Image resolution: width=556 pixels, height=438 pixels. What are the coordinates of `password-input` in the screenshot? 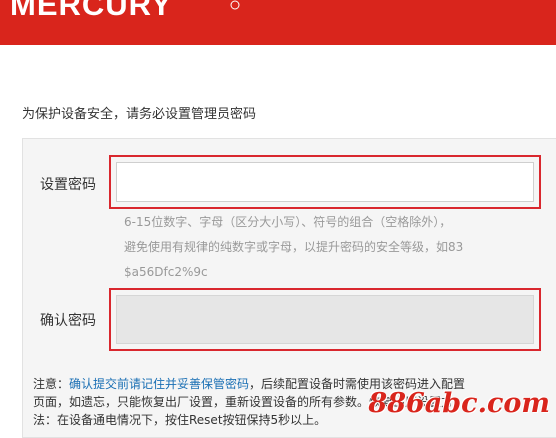 It's located at (325, 182).